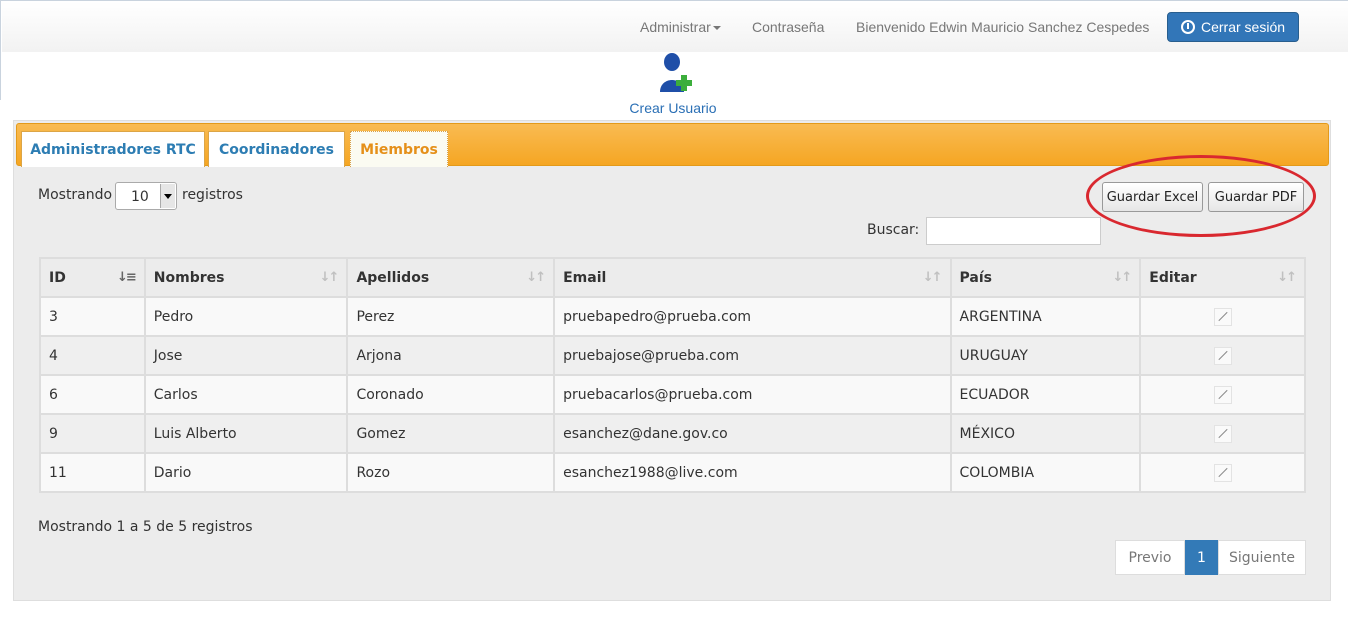 Image resolution: width=1348 pixels, height=620 pixels. I want to click on tab-administradores: Administradores RTC, so click(113, 149).